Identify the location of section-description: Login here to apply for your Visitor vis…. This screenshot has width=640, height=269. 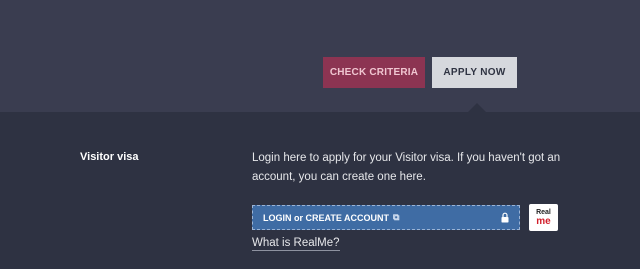
(406, 167).